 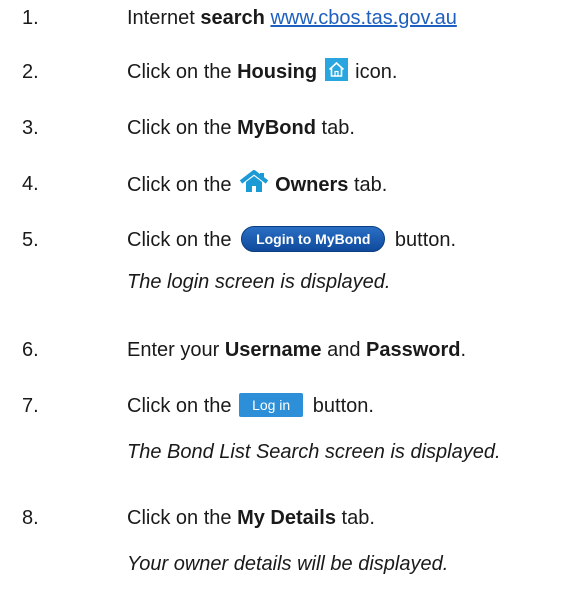 What do you see at coordinates (30, 240) in the screenshot?
I see `step-number: 5.` at bounding box center [30, 240].